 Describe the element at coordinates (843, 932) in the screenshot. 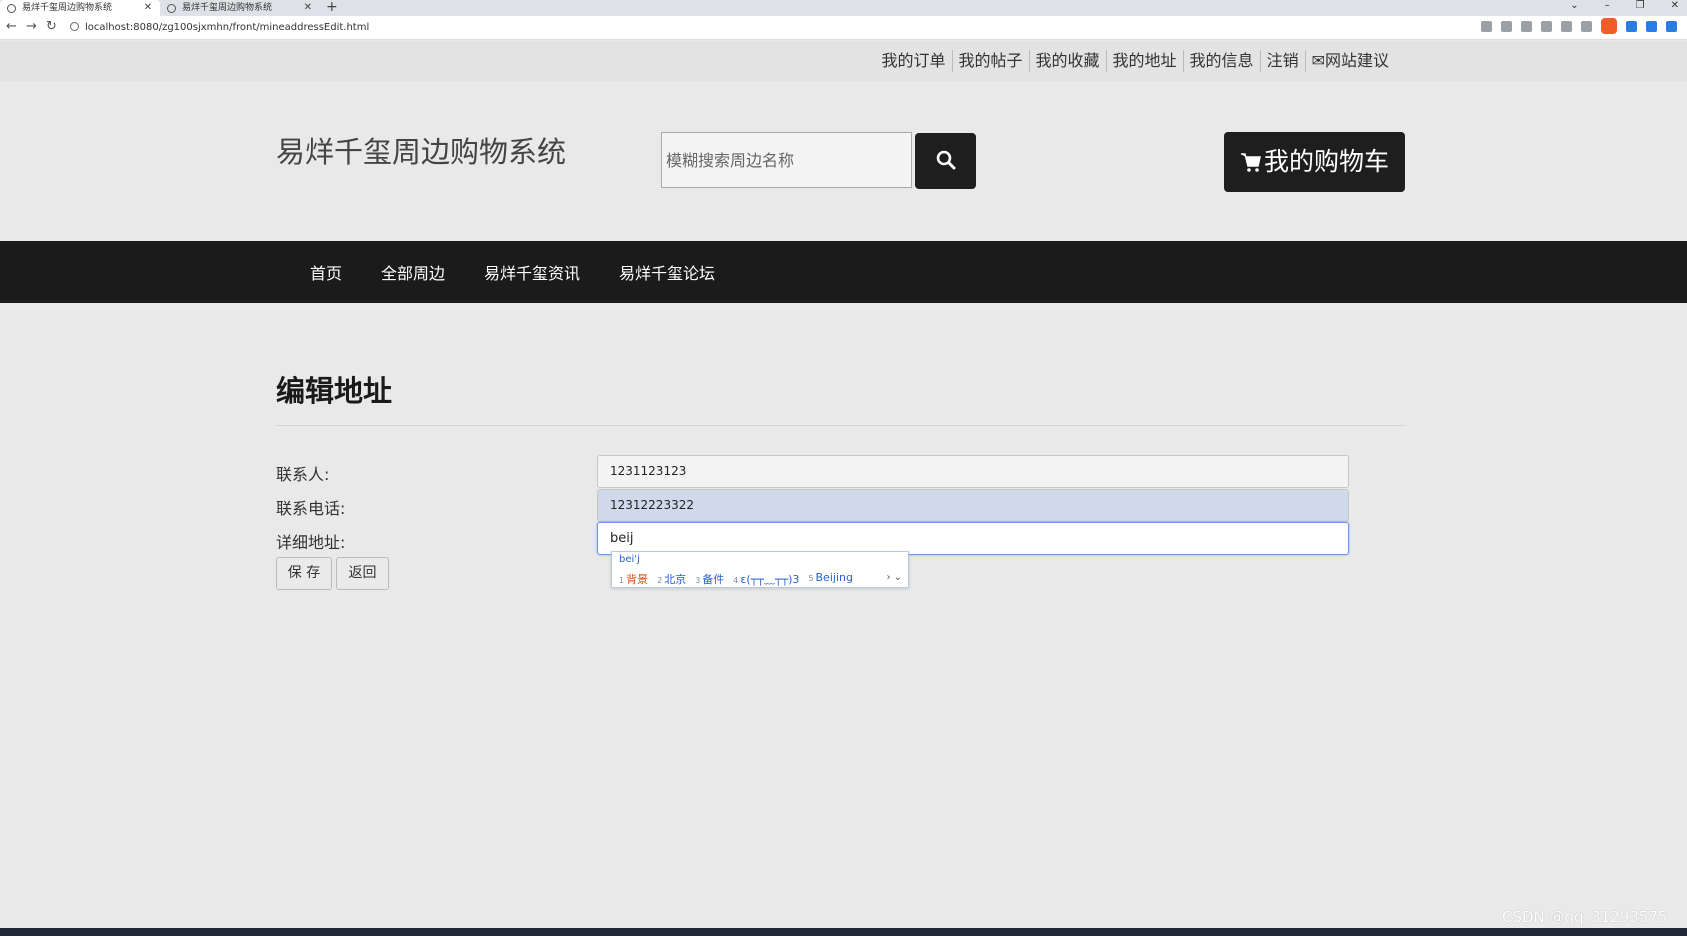

I see `taskbar` at that location.